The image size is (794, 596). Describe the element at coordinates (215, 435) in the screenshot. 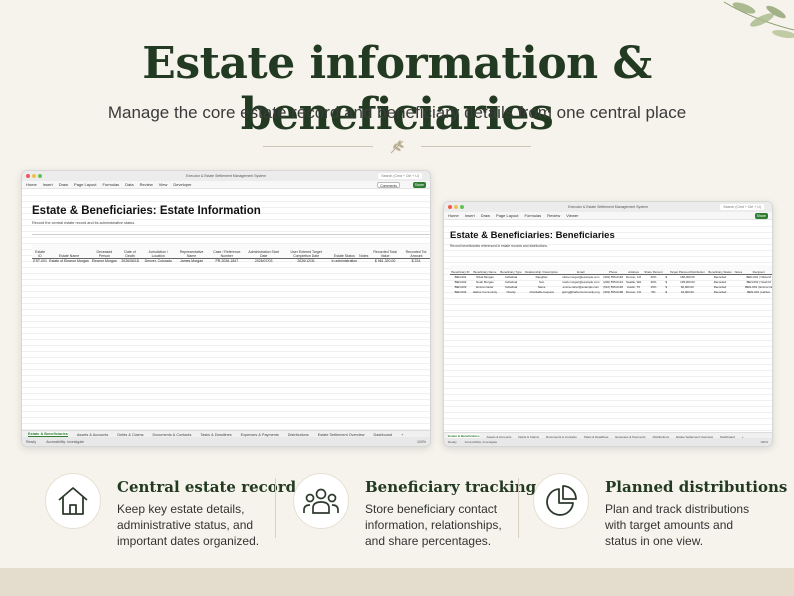

I see `sheet-tab: Tasks & Deadlines` at that location.